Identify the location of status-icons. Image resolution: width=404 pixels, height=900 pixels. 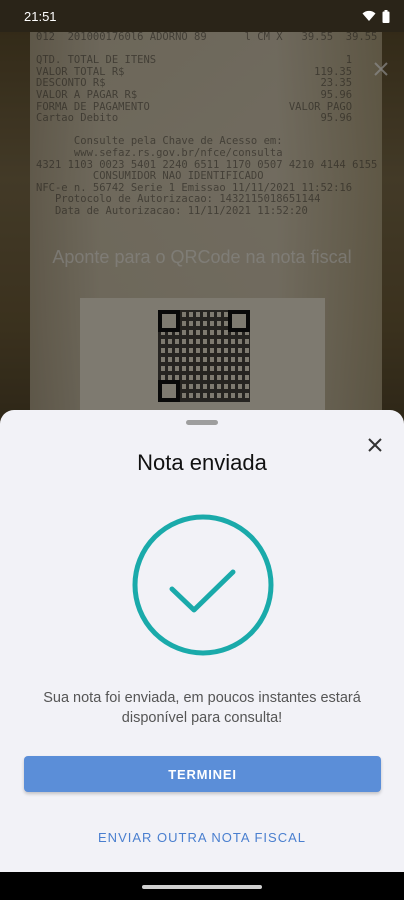
(376, 16).